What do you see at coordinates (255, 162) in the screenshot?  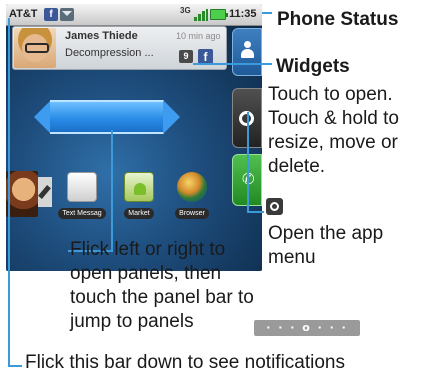 I see `app-menu-callout-line` at bounding box center [255, 162].